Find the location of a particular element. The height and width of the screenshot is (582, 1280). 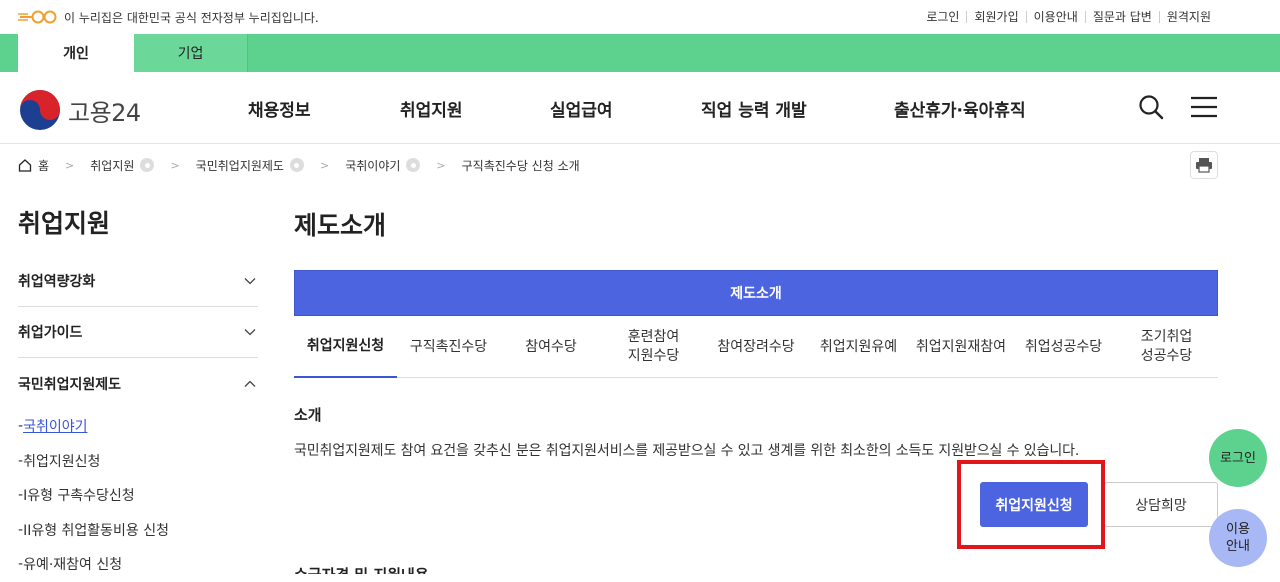

print-button is located at coordinates (1204, 165).